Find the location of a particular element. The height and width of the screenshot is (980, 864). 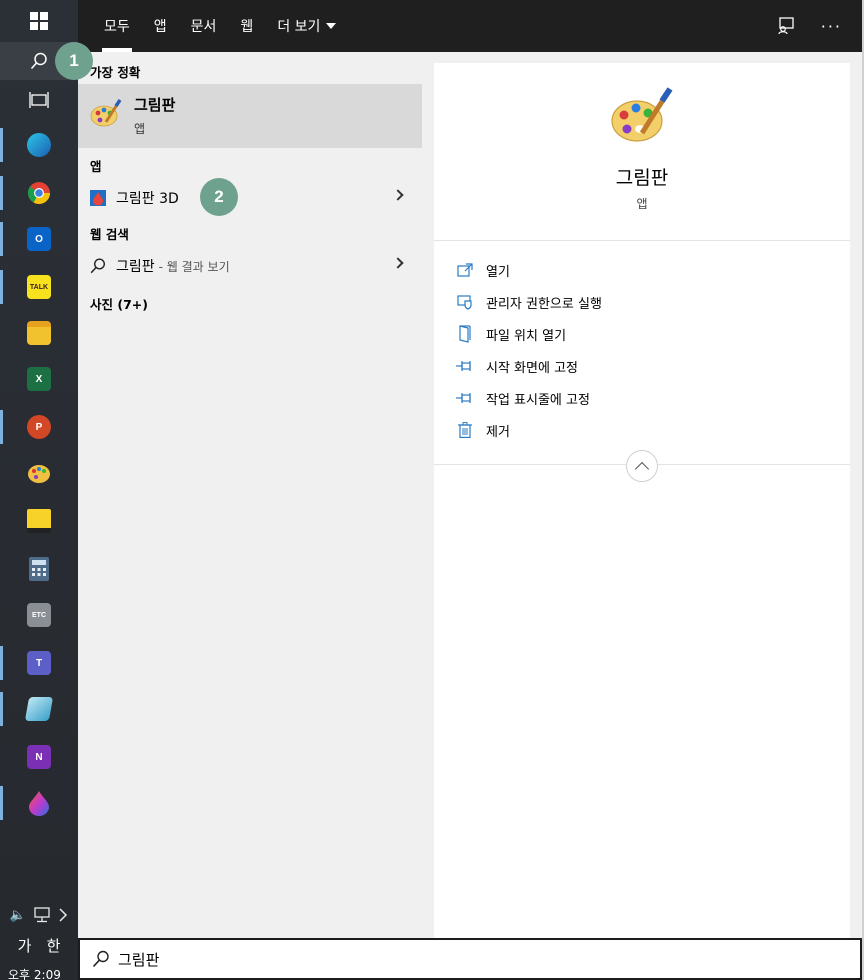

sticky-notes-icon is located at coordinates (39, 521).